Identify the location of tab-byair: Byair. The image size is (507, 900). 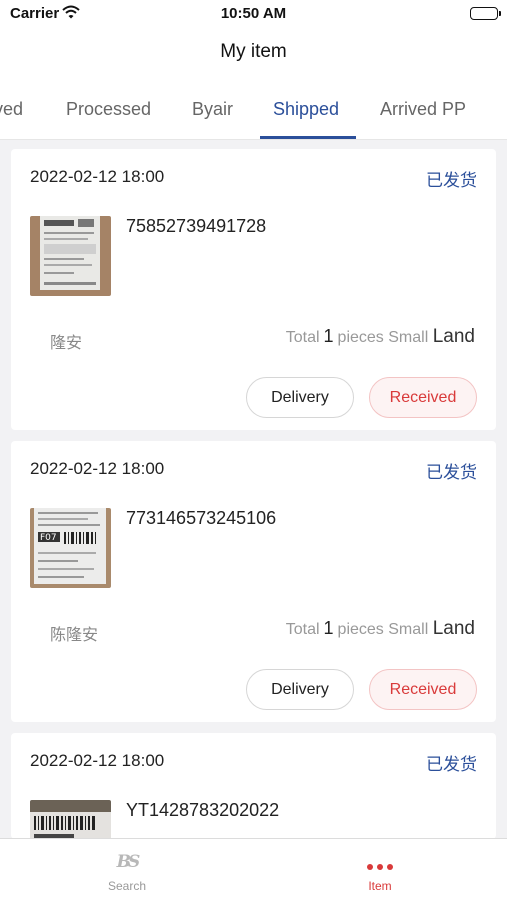
(212, 109).